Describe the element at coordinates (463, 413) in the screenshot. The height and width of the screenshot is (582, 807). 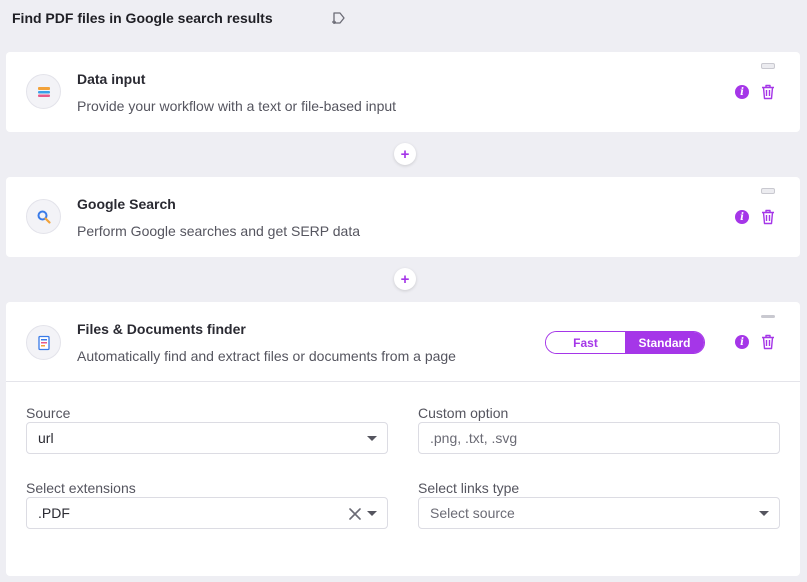
I see `custom-option-label: Custom option` at that location.